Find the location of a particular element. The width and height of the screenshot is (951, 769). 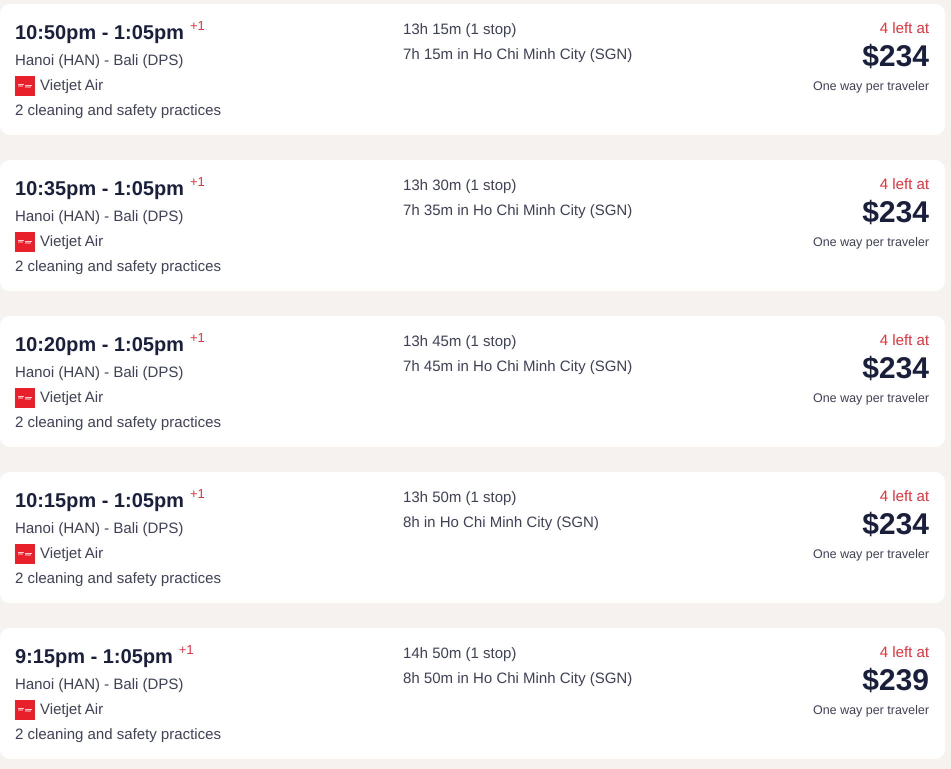

duration-text: 13h 30m (1 stop) is located at coordinates (460, 186).